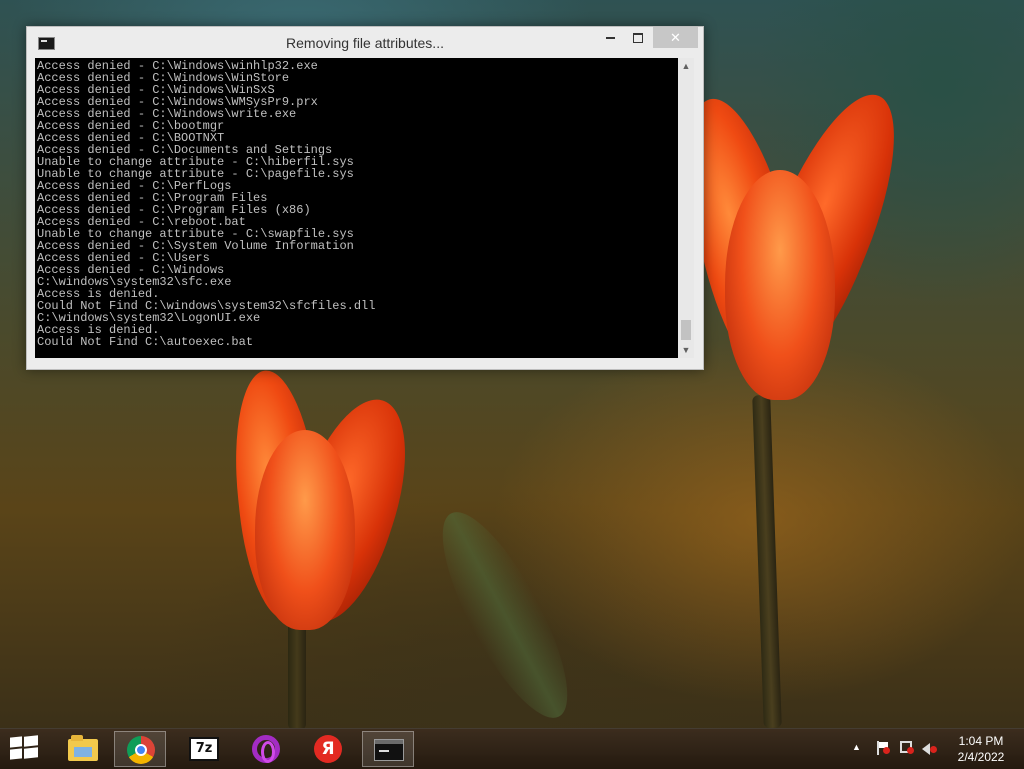  What do you see at coordinates (512, 748) in the screenshot?
I see `taskbar: 7z Я ▲ 1:04 PM 2/4/2022` at bounding box center [512, 748].